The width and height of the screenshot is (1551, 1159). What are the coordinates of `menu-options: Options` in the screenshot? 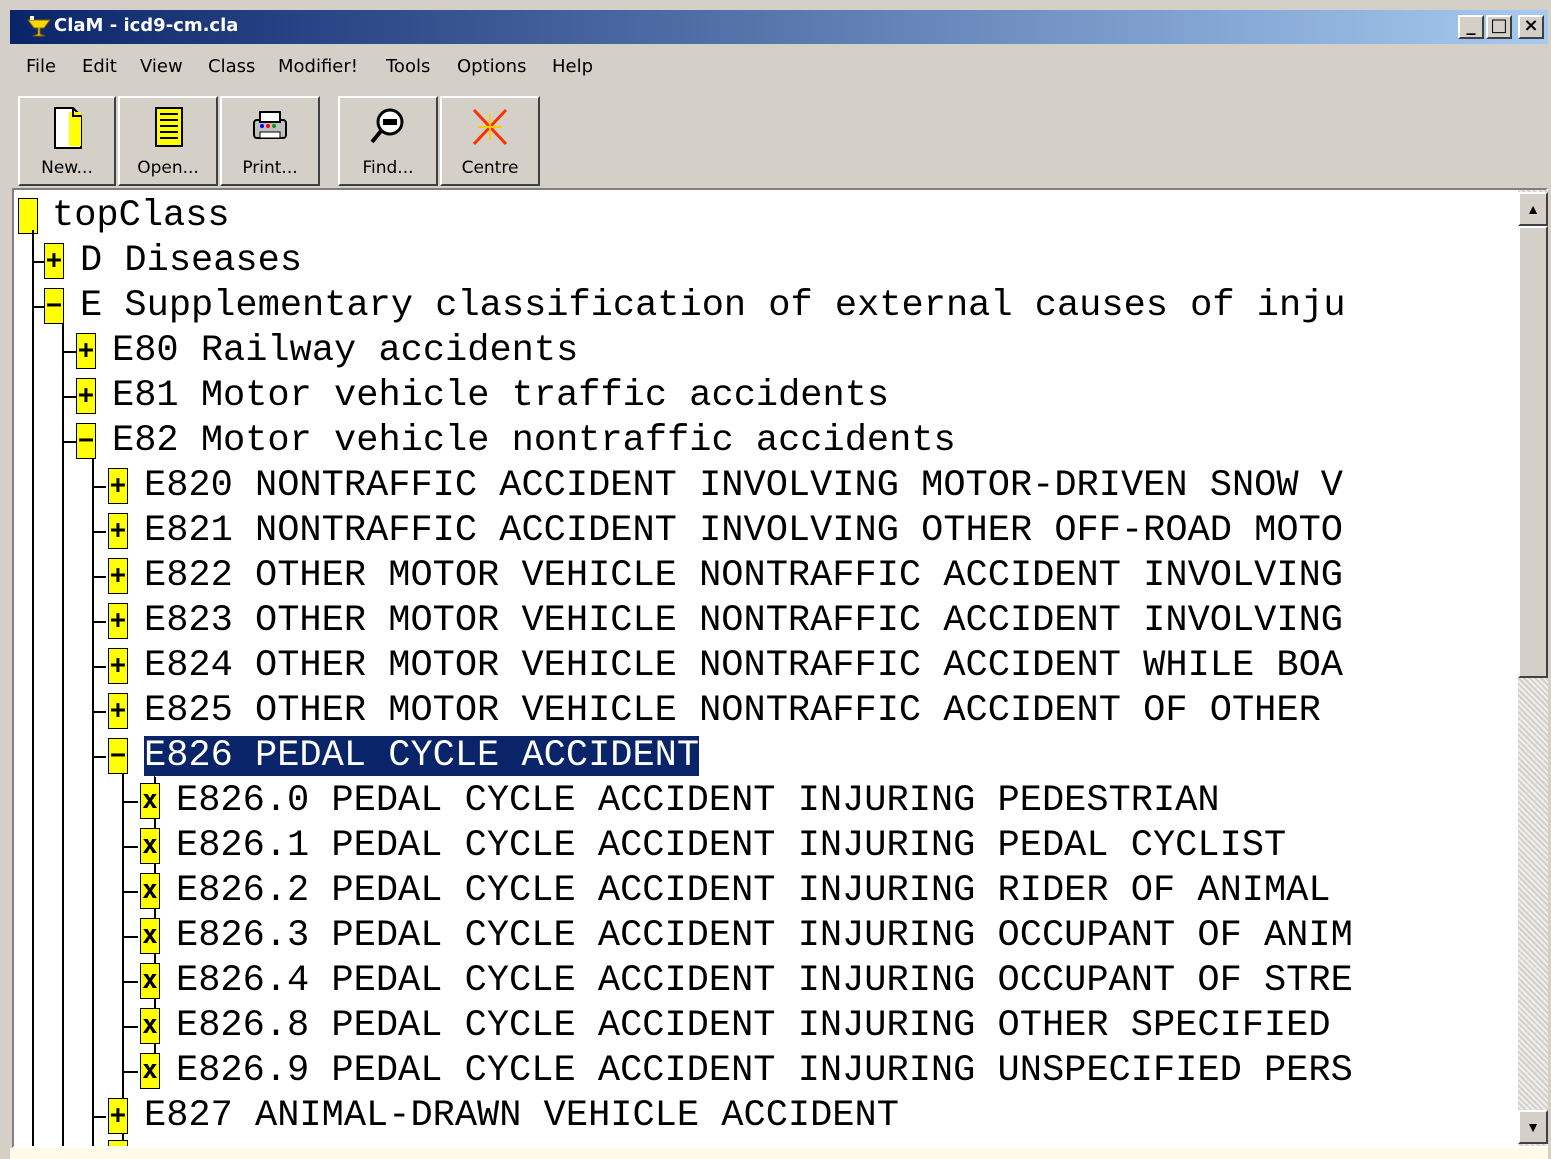 It's located at (491, 66).